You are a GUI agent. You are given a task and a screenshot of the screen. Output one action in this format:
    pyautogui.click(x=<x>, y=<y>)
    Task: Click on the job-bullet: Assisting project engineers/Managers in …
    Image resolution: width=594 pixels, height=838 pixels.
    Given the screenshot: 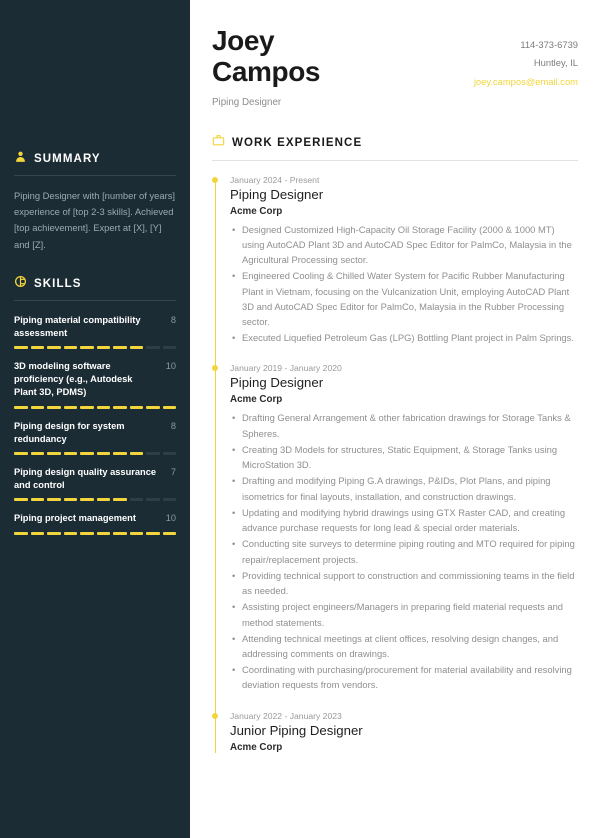 What is the action you would take?
    pyautogui.click(x=404, y=614)
    